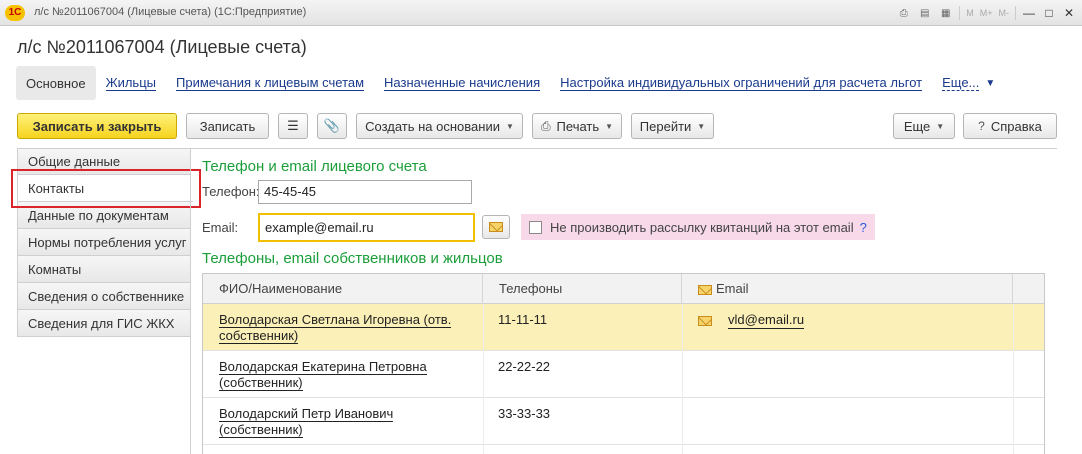 This screenshot has width=1082, height=454. I want to click on goto-button: Перейти ▼, so click(672, 126).